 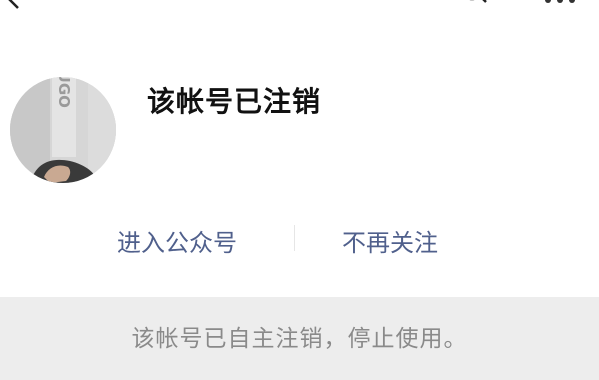 What do you see at coordinates (177, 240) in the screenshot?
I see `enter-account-button: 进入公众号` at bounding box center [177, 240].